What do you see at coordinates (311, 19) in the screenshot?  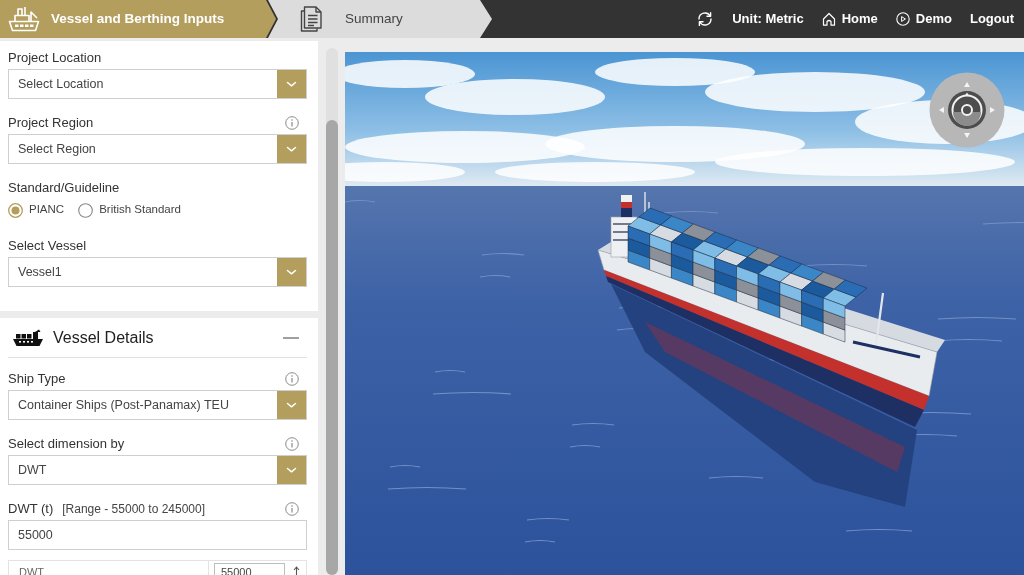 I see `document-icon` at bounding box center [311, 19].